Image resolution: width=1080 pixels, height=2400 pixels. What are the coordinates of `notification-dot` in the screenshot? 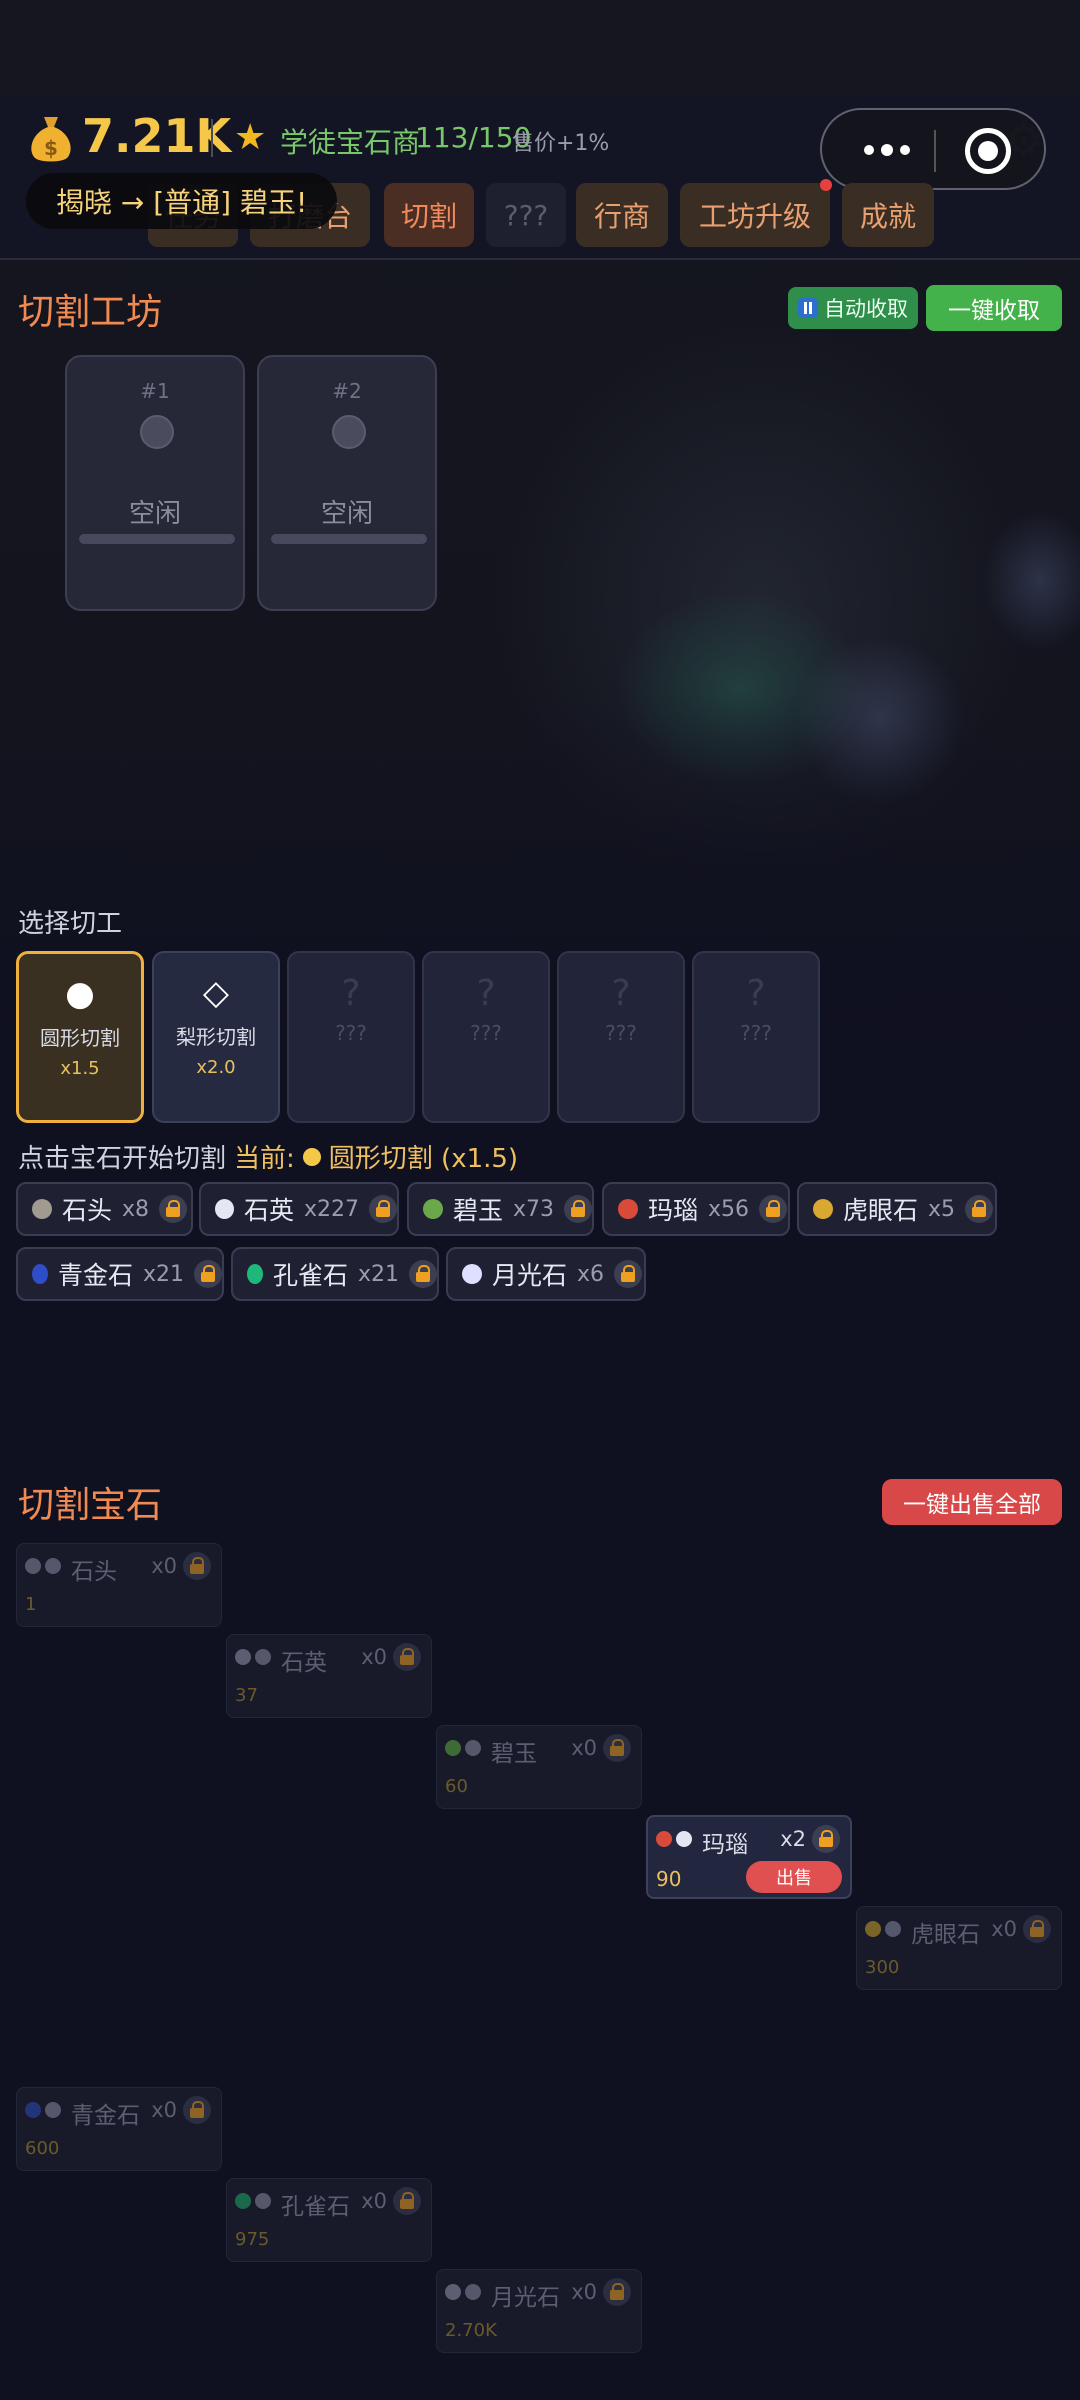 It's located at (826, 185).